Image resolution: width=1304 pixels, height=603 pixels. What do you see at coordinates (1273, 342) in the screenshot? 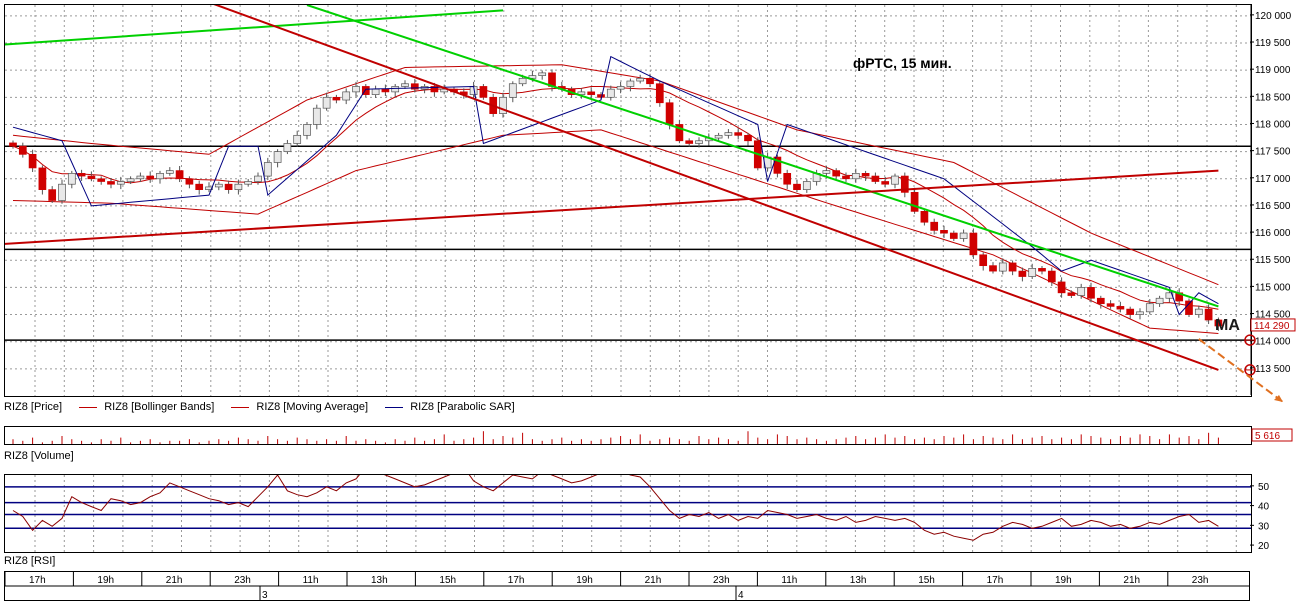
I see `y-tick-label: 114 000` at bounding box center [1273, 342].